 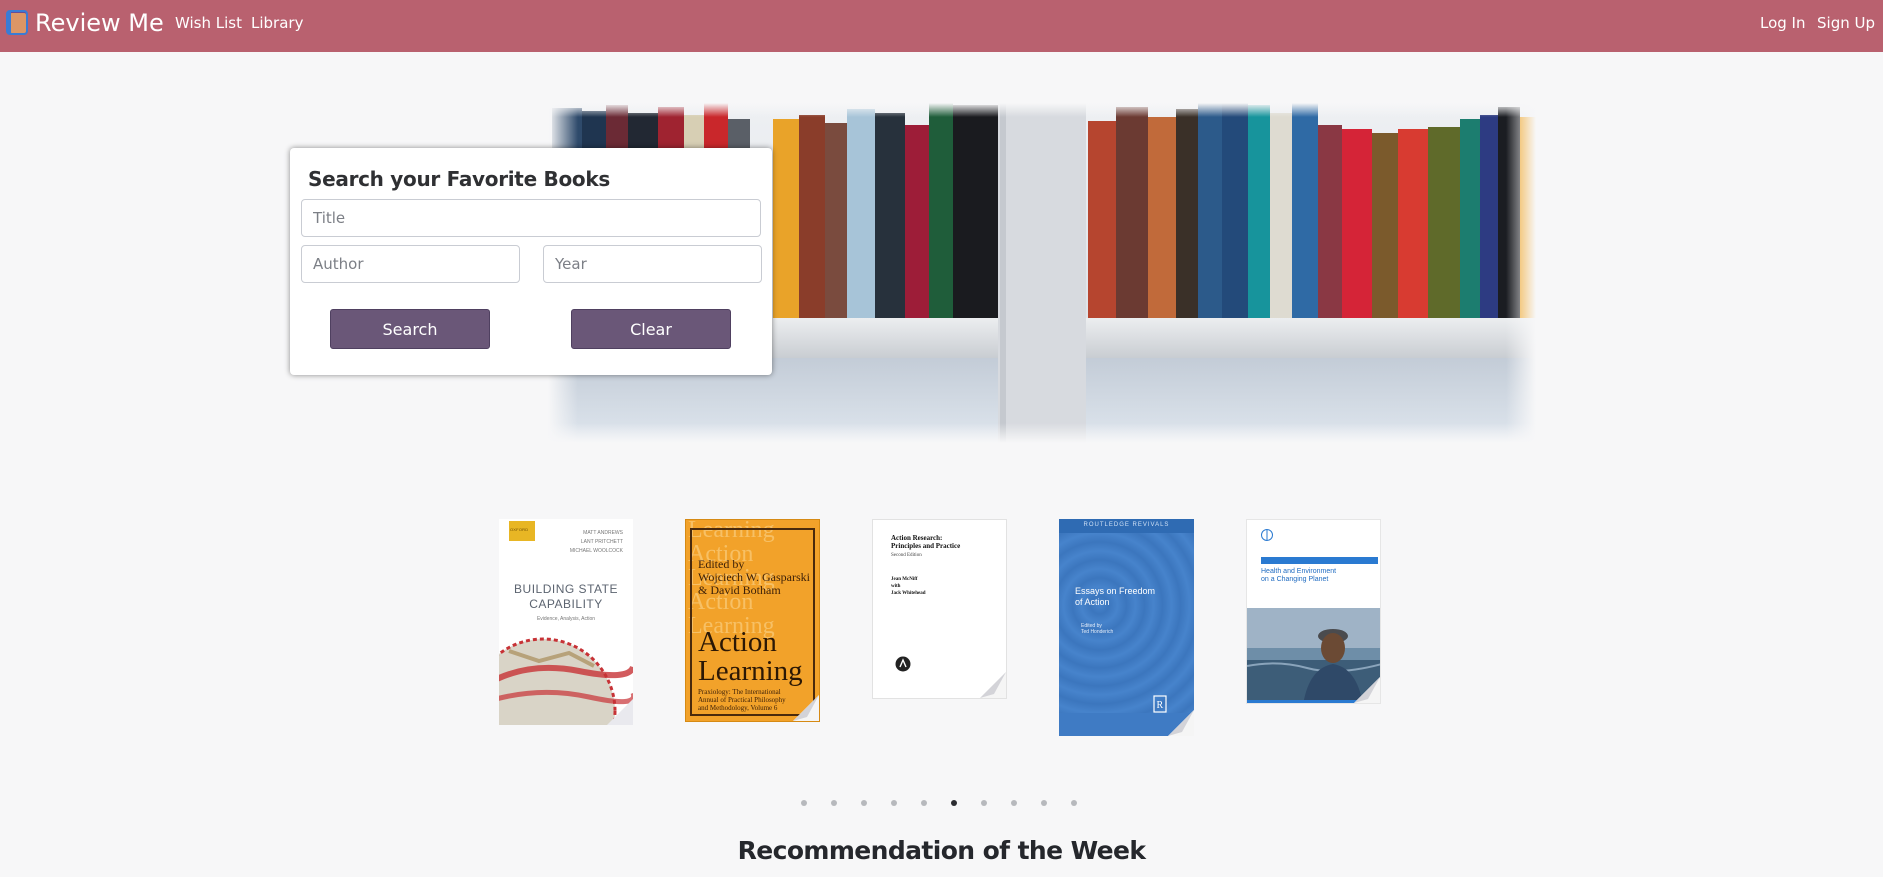 I want to click on book-1-title: BUILDING STATE CAPABILITY, so click(x=566, y=596).